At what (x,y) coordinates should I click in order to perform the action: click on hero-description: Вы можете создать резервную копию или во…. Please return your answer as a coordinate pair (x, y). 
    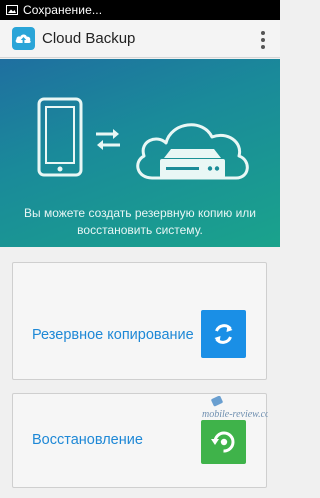
    Looking at the image, I should click on (140, 221).